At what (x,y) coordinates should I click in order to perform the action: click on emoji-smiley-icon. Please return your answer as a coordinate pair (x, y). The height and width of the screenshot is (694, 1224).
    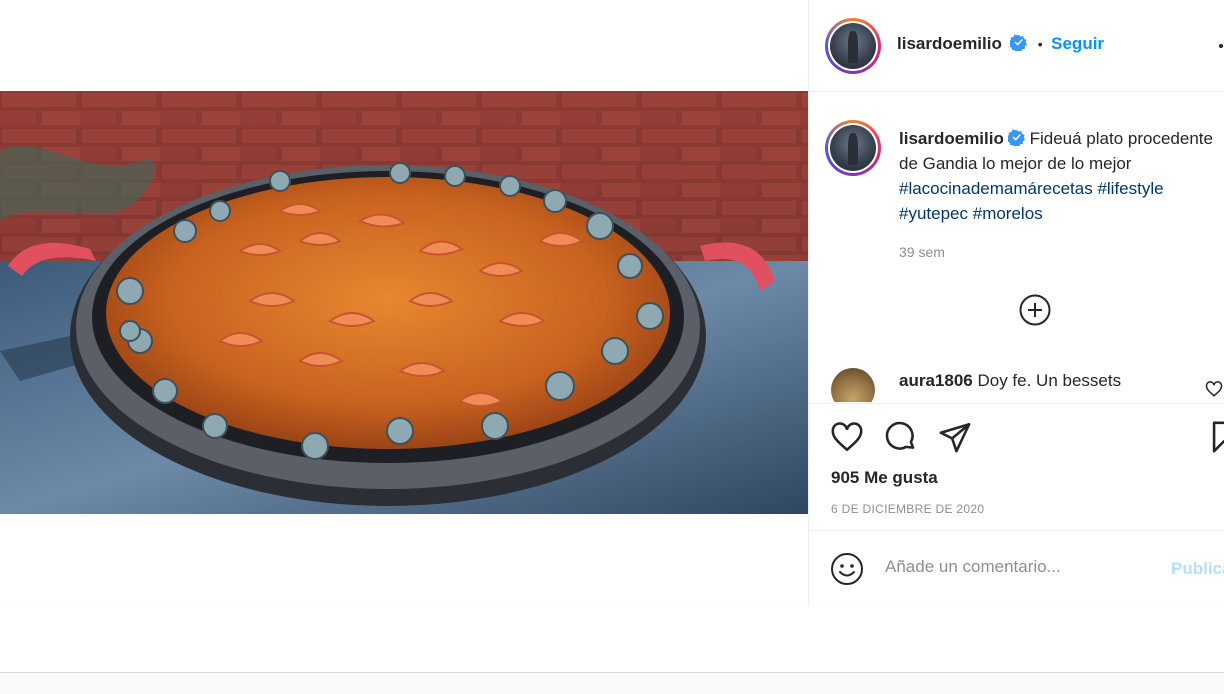
    Looking at the image, I should click on (847, 569).